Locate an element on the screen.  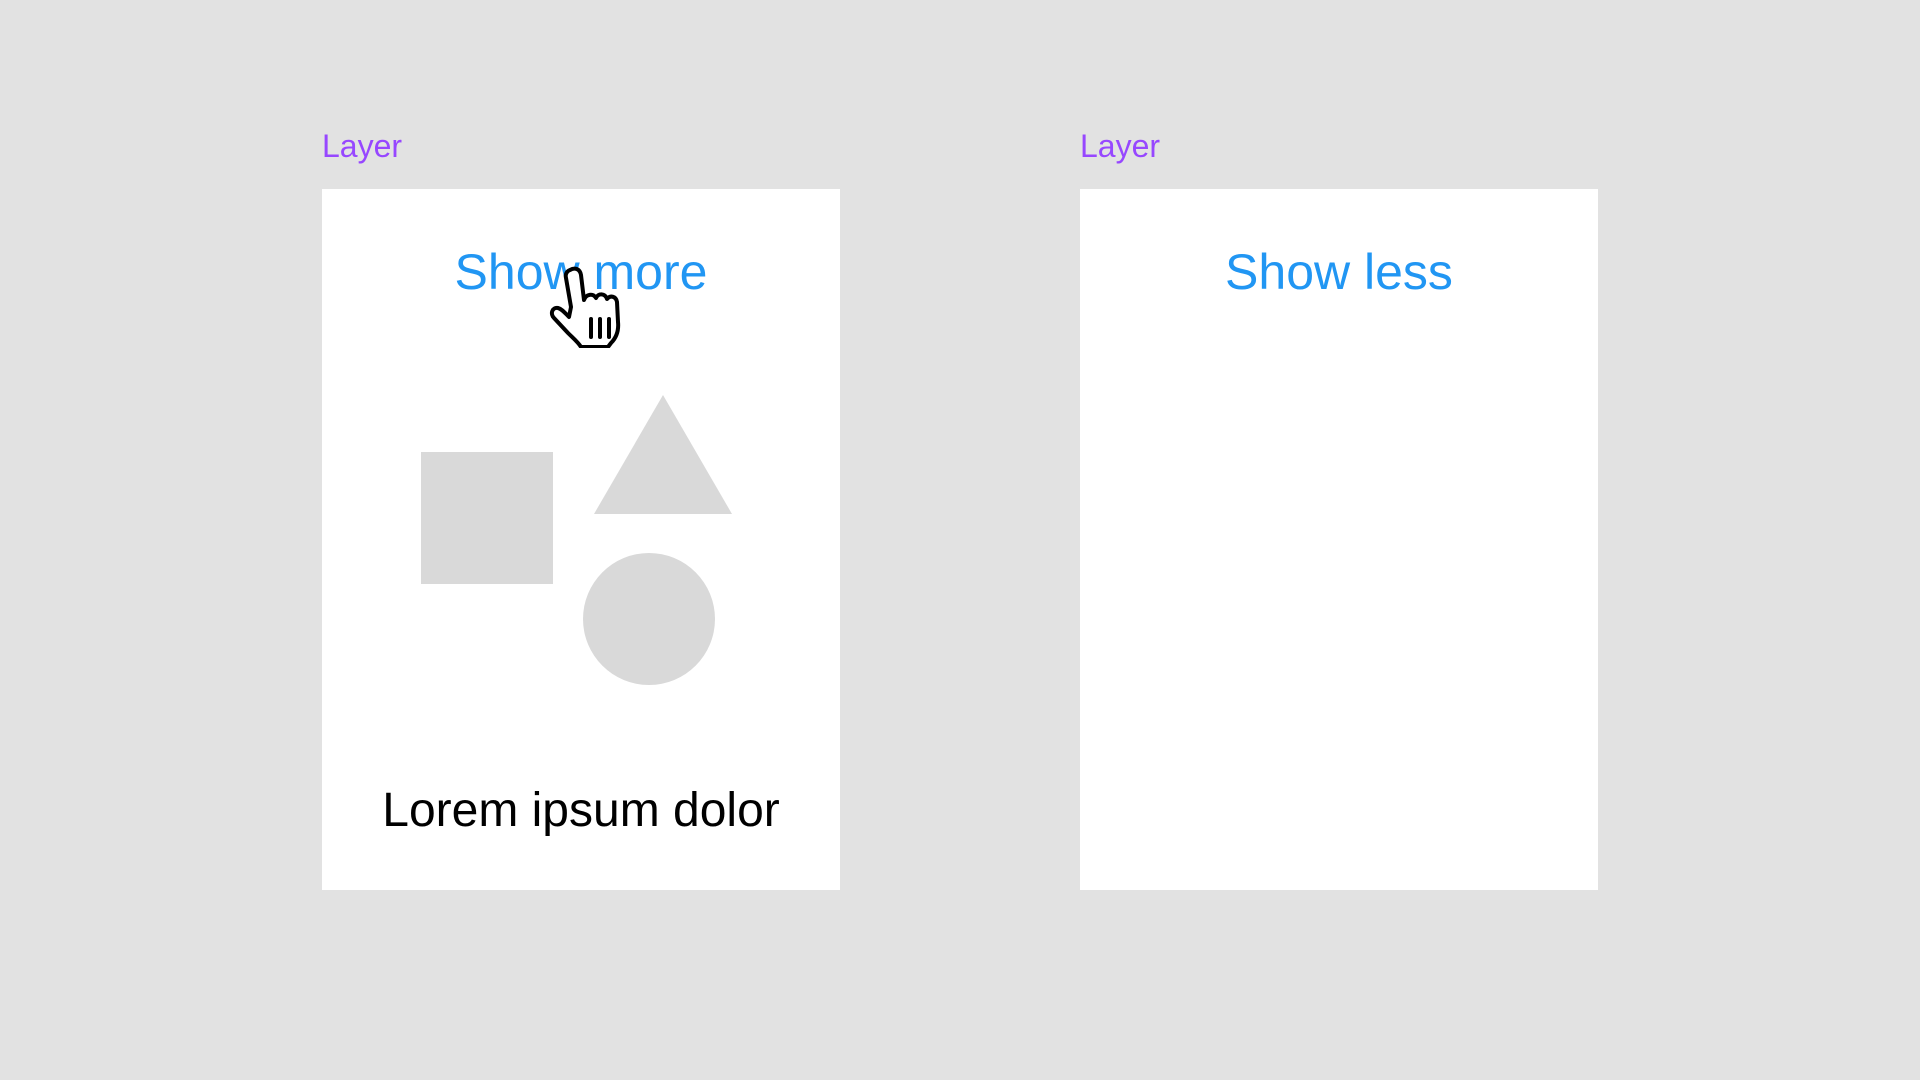
show-more-link: Show more is located at coordinates (581, 272).